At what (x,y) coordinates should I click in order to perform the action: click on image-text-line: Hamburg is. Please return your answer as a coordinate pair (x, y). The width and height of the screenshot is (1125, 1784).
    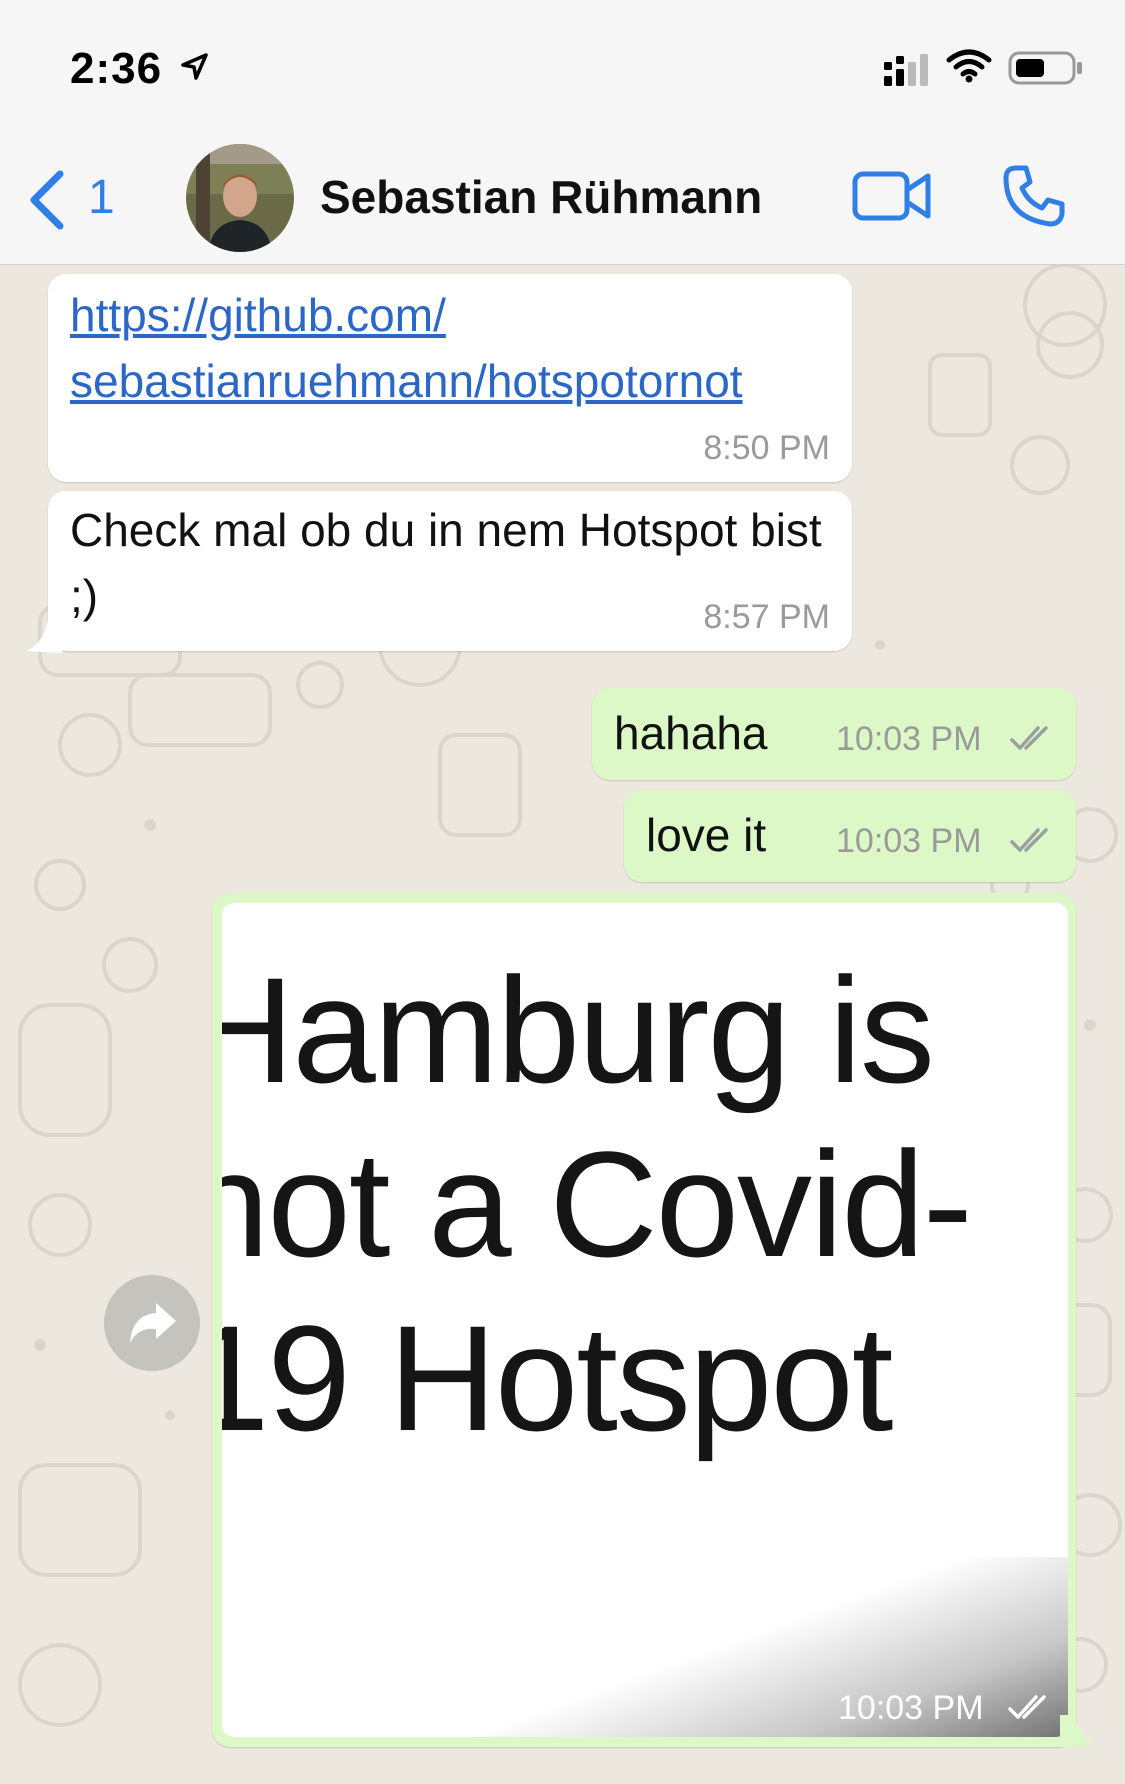
    Looking at the image, I should click on (578, 1030).